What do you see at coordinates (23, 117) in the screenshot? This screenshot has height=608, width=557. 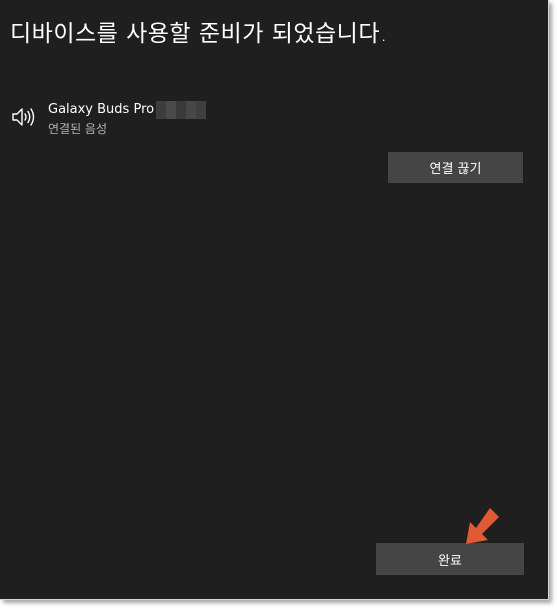 I see `speaker-icon` at bounding box center [23, 117].